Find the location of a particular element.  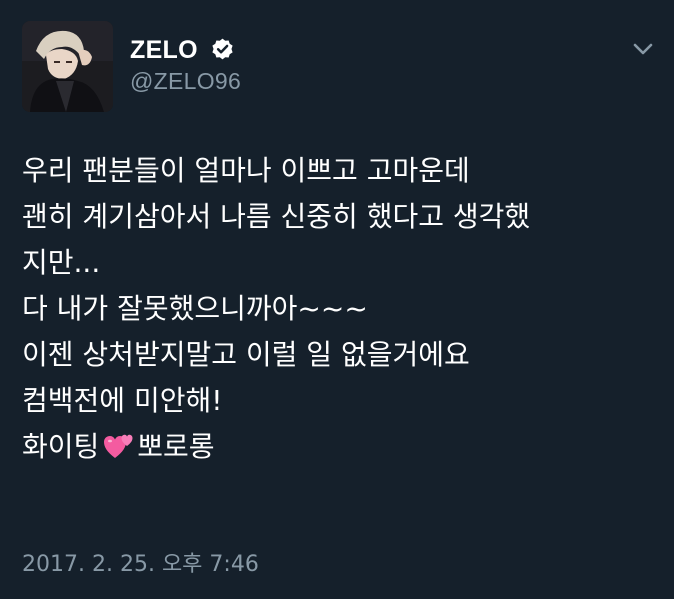

tweet-line-last: 화이팅 뽀로롱 is located at coordinates (342, 447).